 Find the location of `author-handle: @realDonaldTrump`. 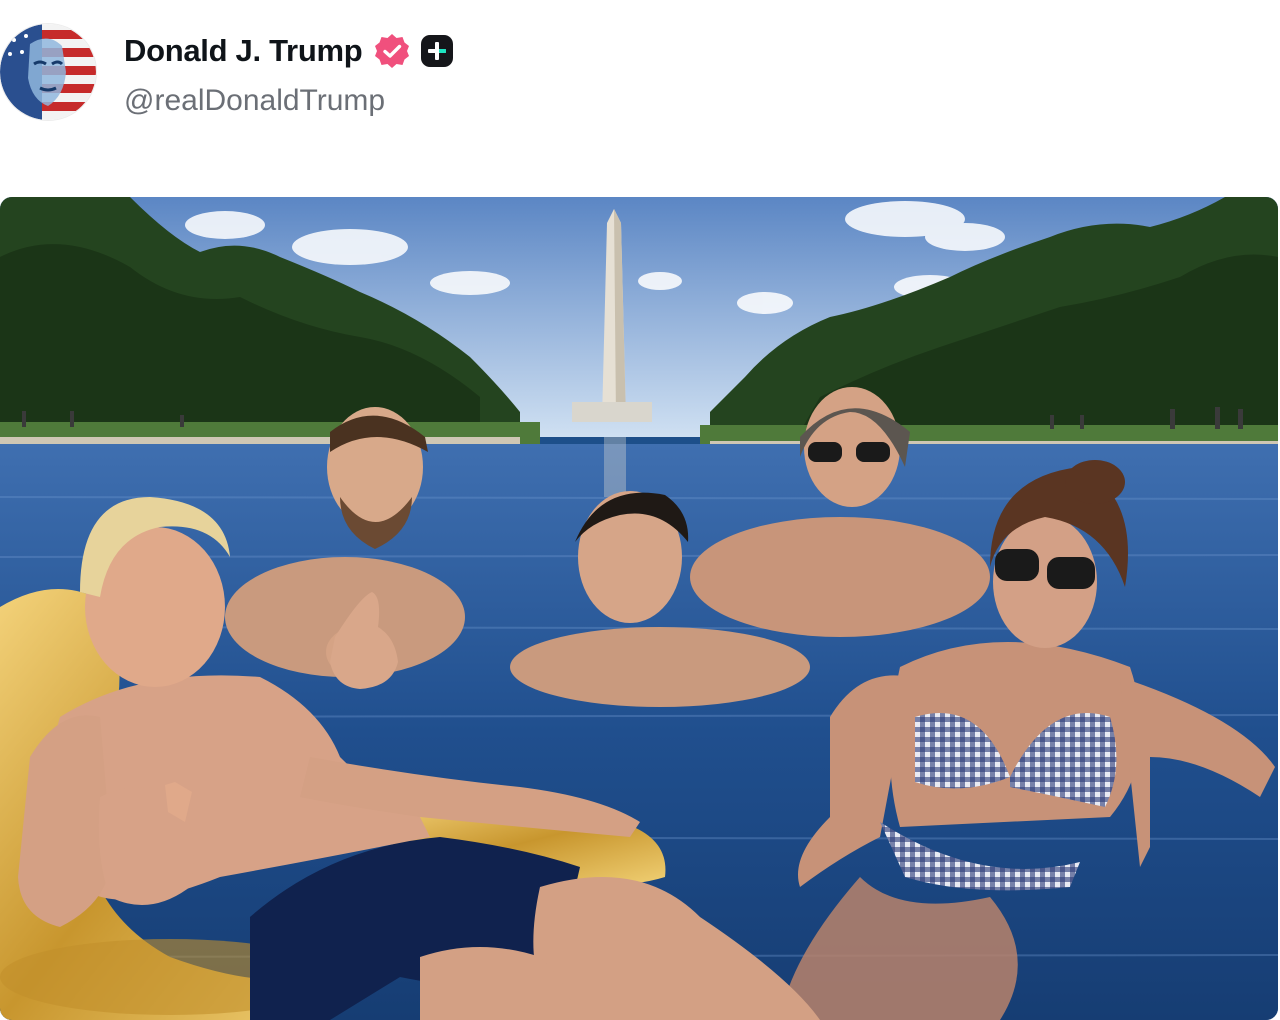

author-handle: @realDonaldTrump is located at coordinates (254, 101).